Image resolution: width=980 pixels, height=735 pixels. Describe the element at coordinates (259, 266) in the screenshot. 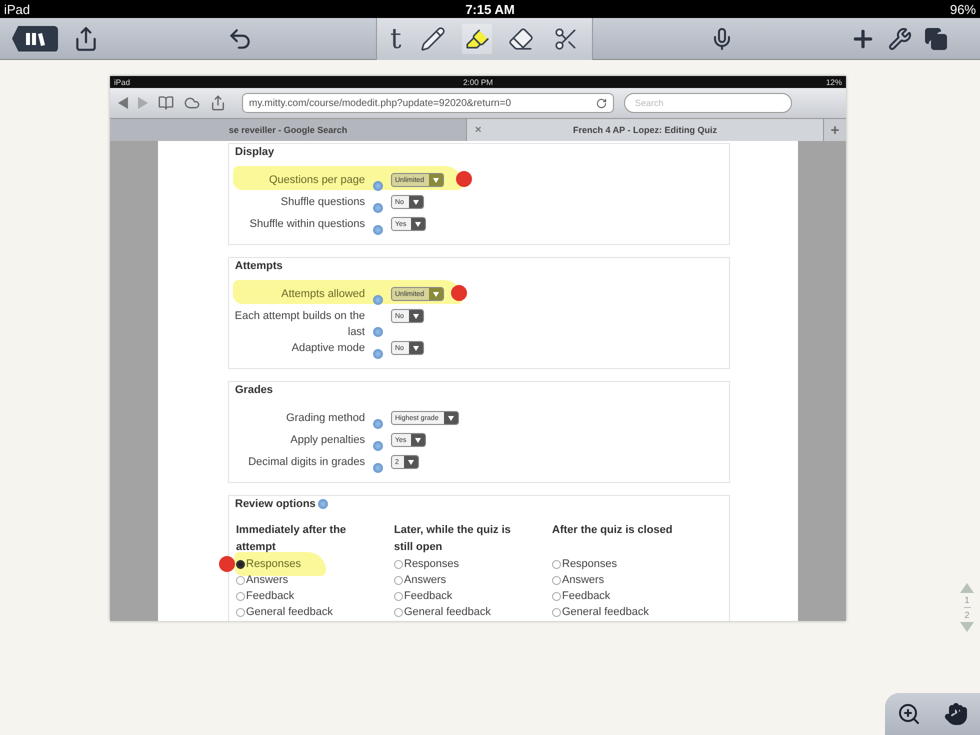

I see `group-title: Attempts` at that location.